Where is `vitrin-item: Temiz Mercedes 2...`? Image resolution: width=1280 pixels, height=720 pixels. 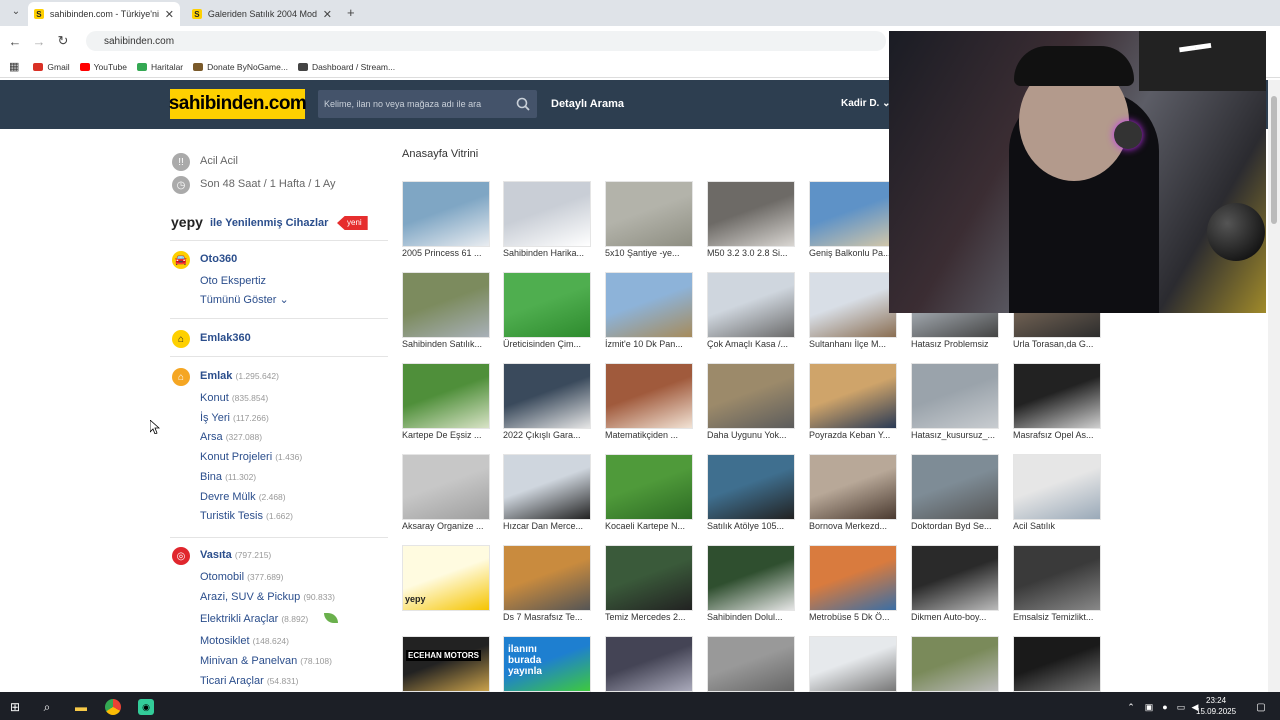 vitrin-item: Temiz Mercedes 2... is located at coordinates (649, 584).